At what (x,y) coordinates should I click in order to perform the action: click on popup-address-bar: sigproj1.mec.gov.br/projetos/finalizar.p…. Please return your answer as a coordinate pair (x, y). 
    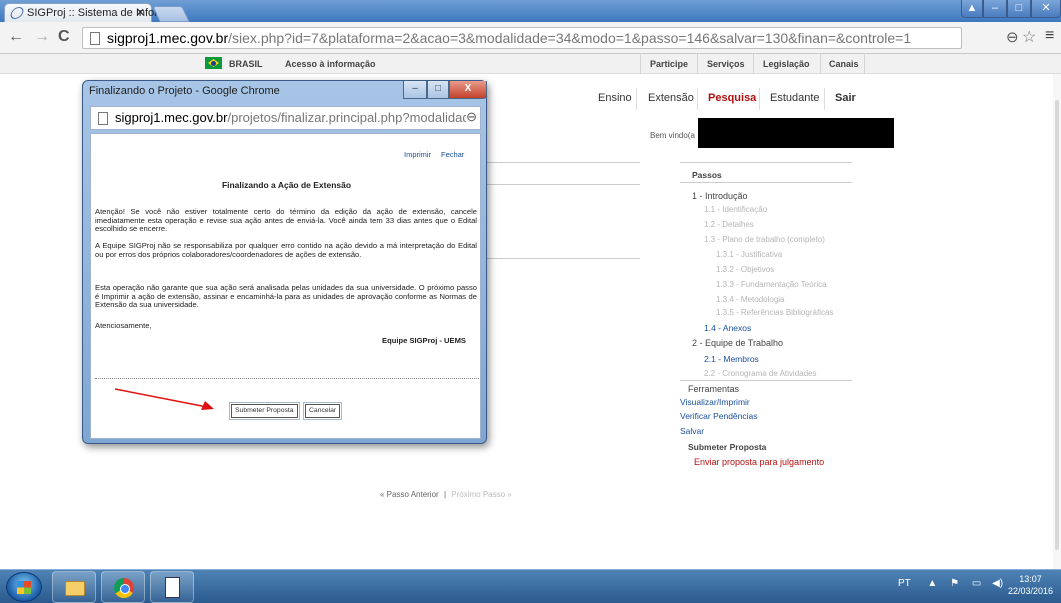
    Looking at the image, I should click on (285, 118).